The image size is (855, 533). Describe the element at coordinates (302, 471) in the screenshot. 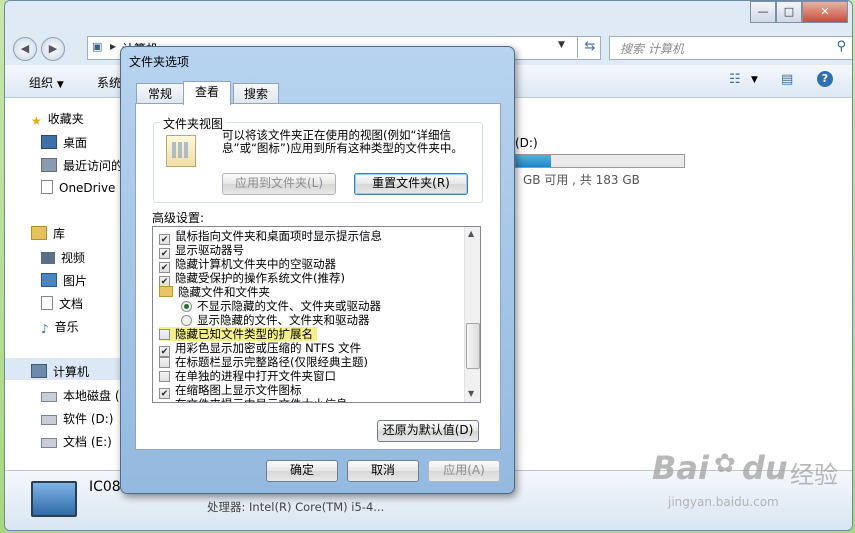

I see `ok-button: 确定` at that location.